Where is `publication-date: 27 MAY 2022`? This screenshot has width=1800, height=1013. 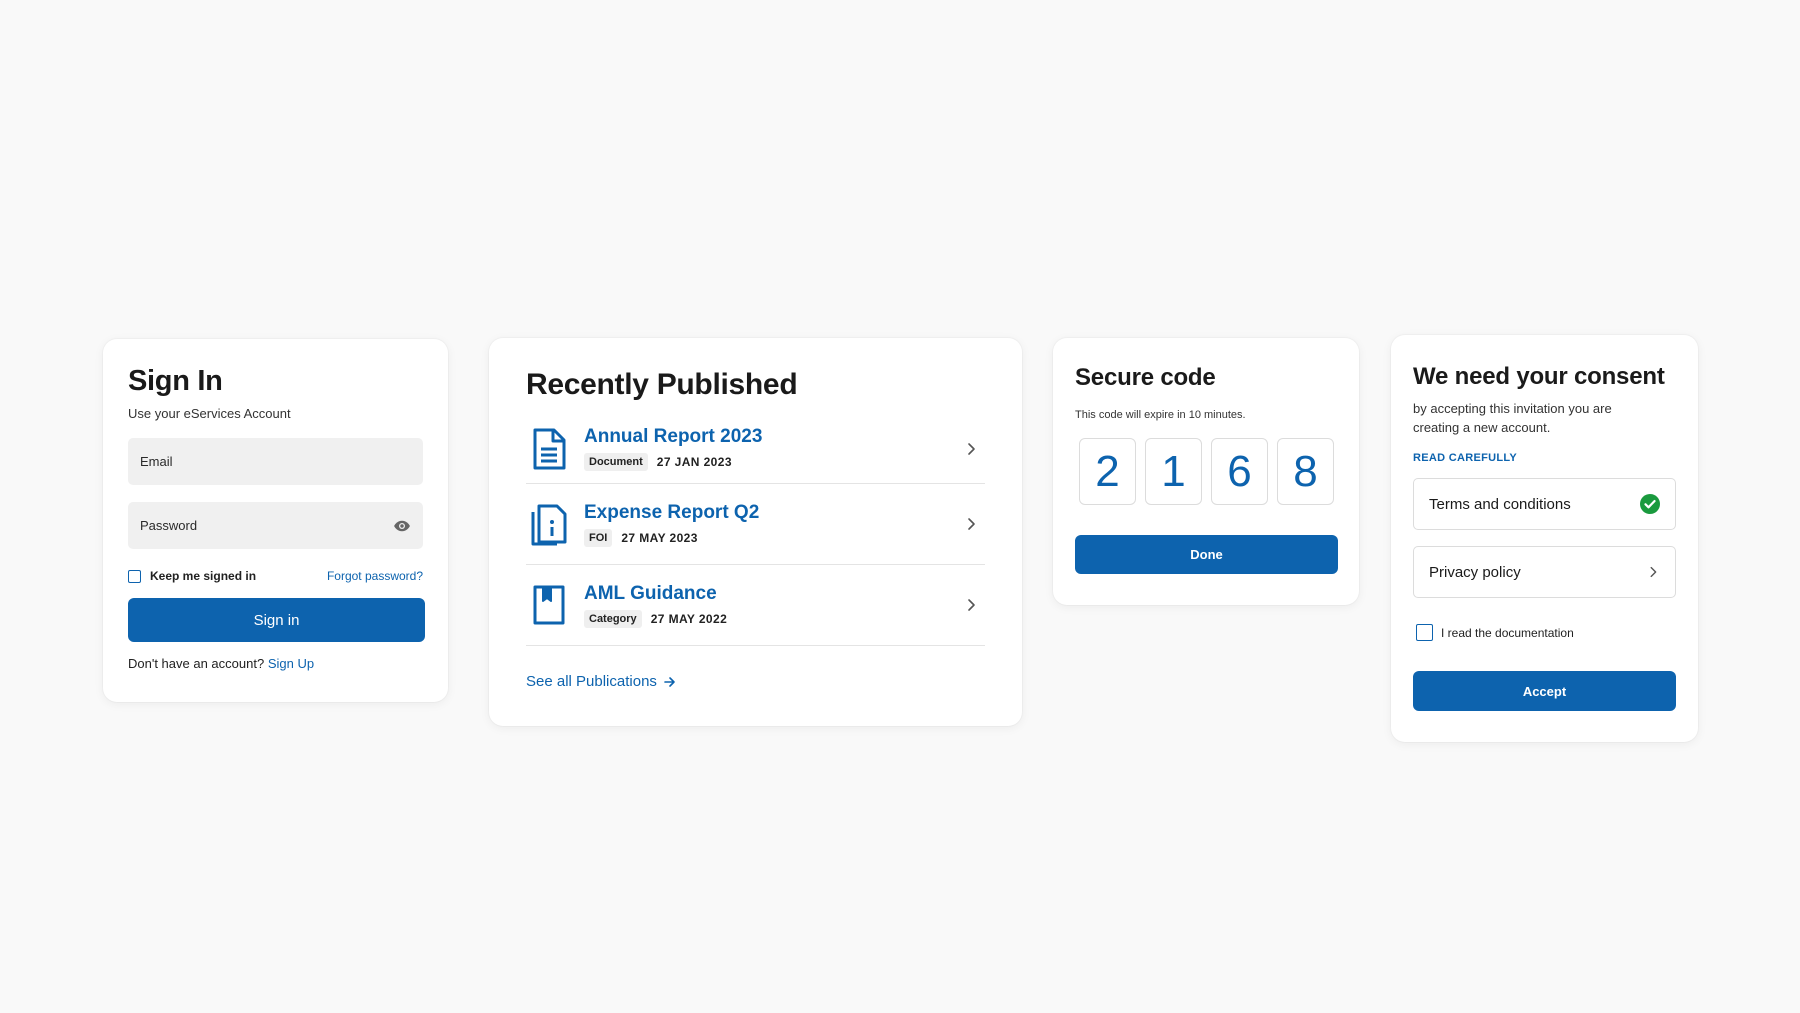 publication-date: 27 MAY 2022 is located at coordinates (689, 618).